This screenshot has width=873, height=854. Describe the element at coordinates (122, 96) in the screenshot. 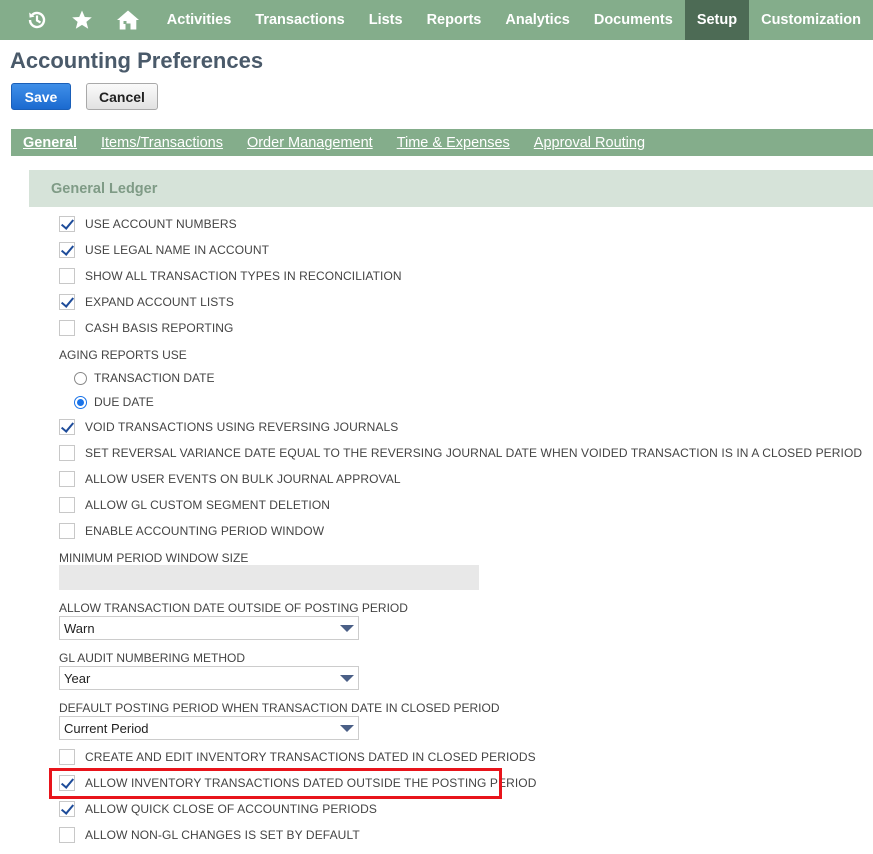

I see `cancel-button: Cancel` at that location.